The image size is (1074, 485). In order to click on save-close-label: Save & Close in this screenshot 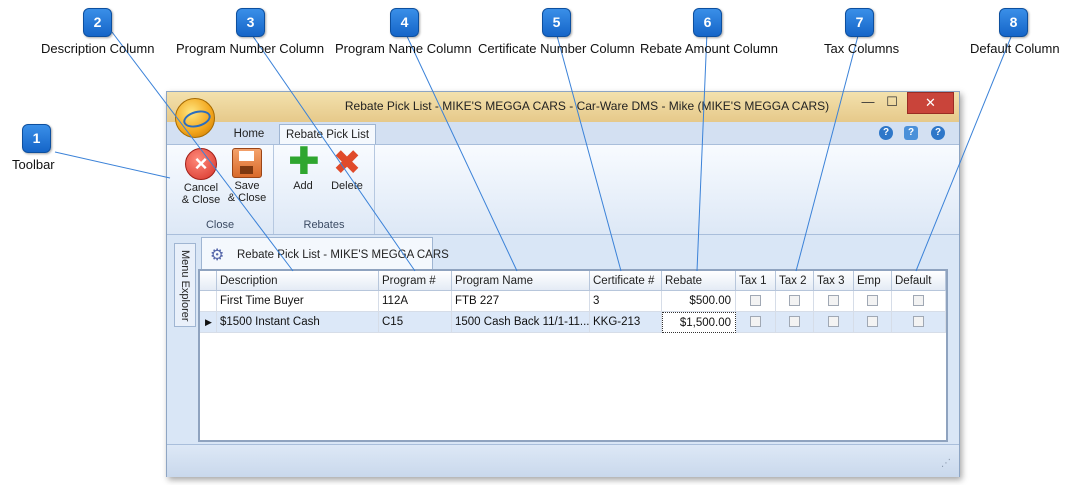, I will do `click(247, 192)`.